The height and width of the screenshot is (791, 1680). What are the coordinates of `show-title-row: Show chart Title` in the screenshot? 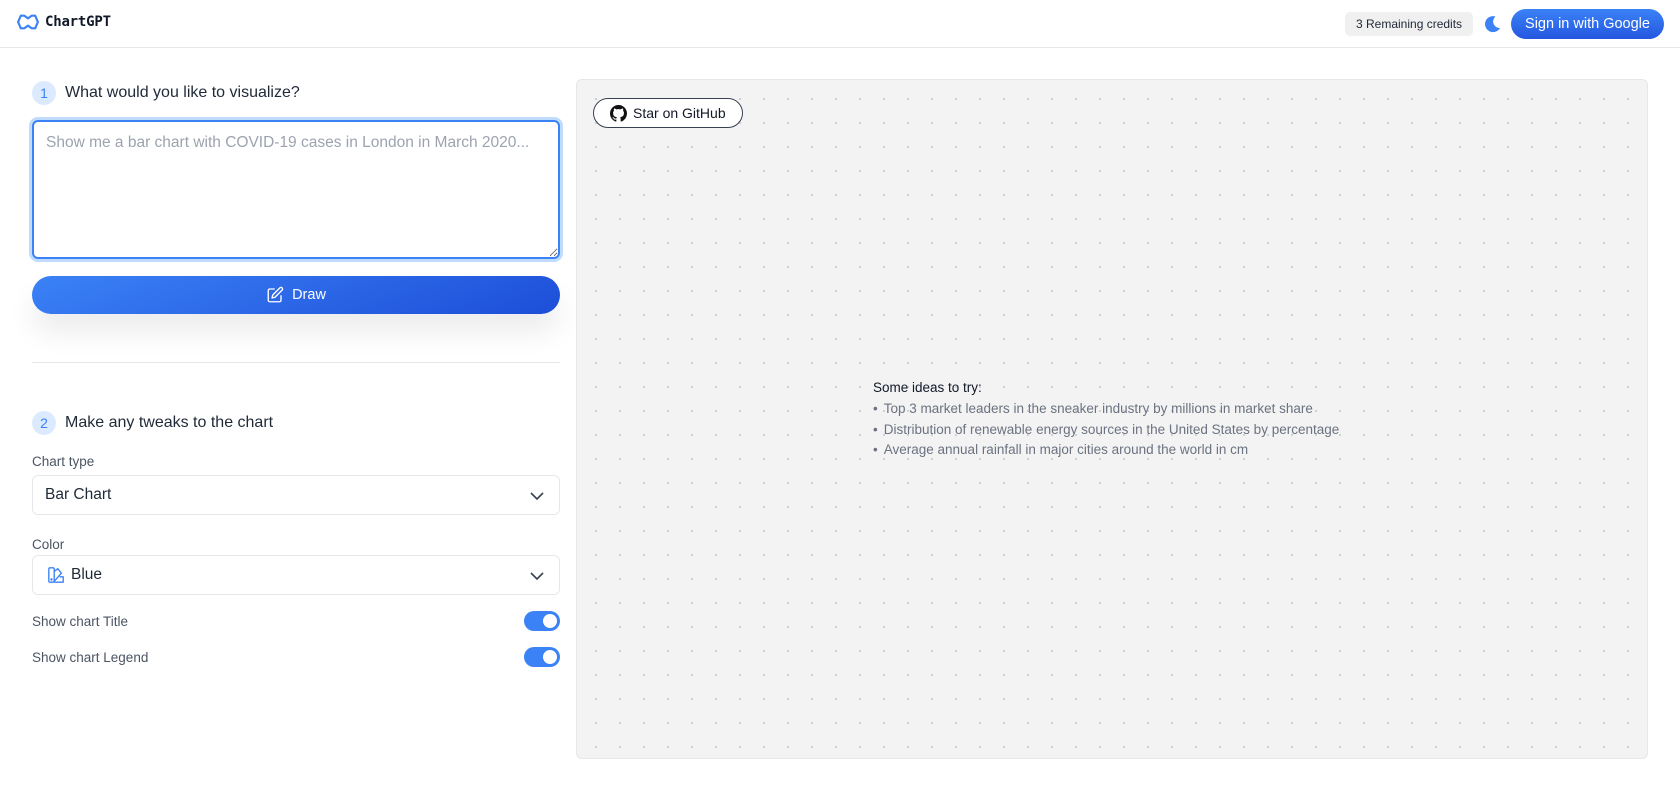 It's located at (296, 621).